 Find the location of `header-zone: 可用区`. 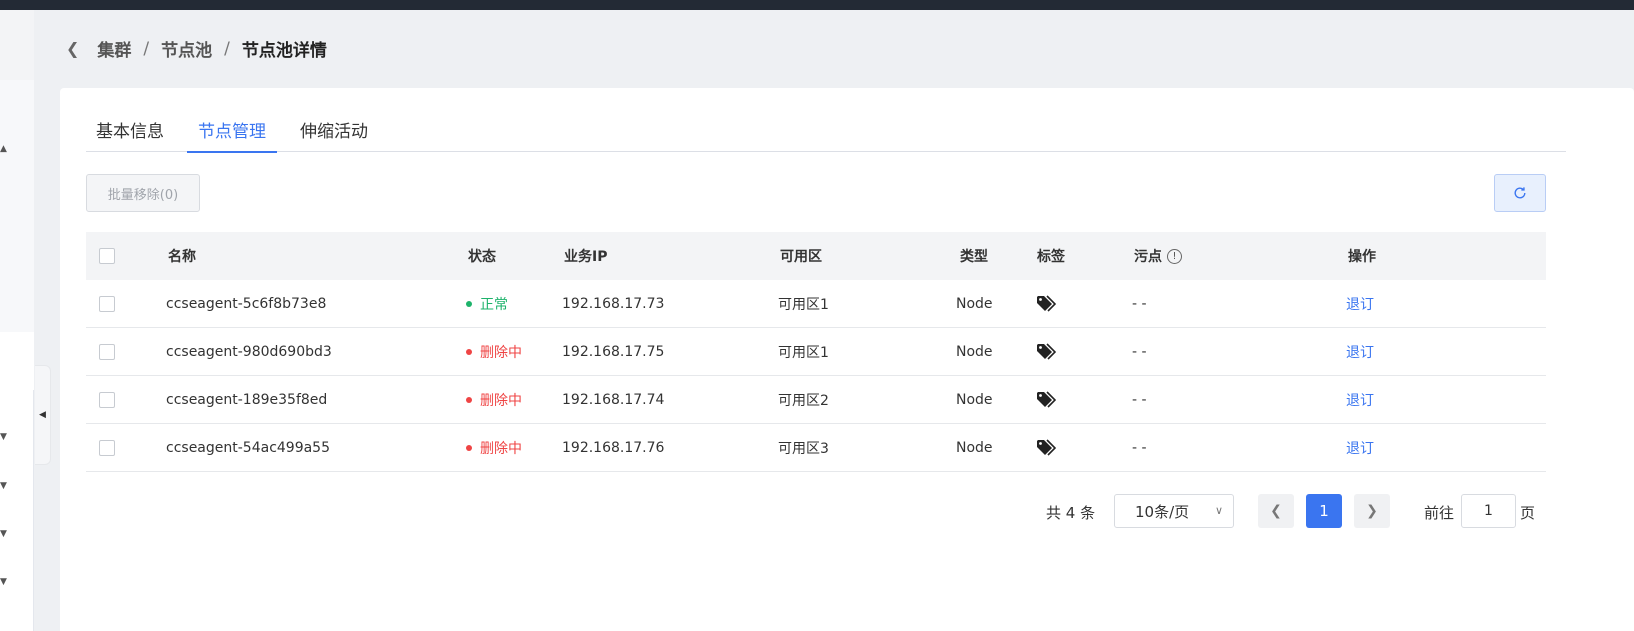

header-zone: 可用区 is located at coordinates (801, 257).